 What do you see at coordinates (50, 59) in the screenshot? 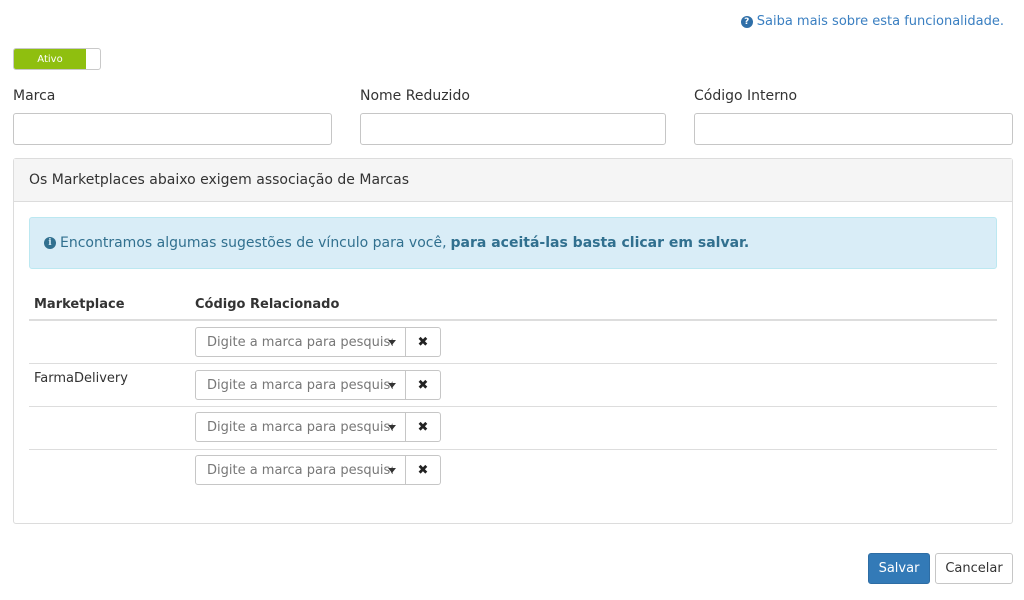
I see `toggle-label: Ativo` at bounding box center [50, 59].